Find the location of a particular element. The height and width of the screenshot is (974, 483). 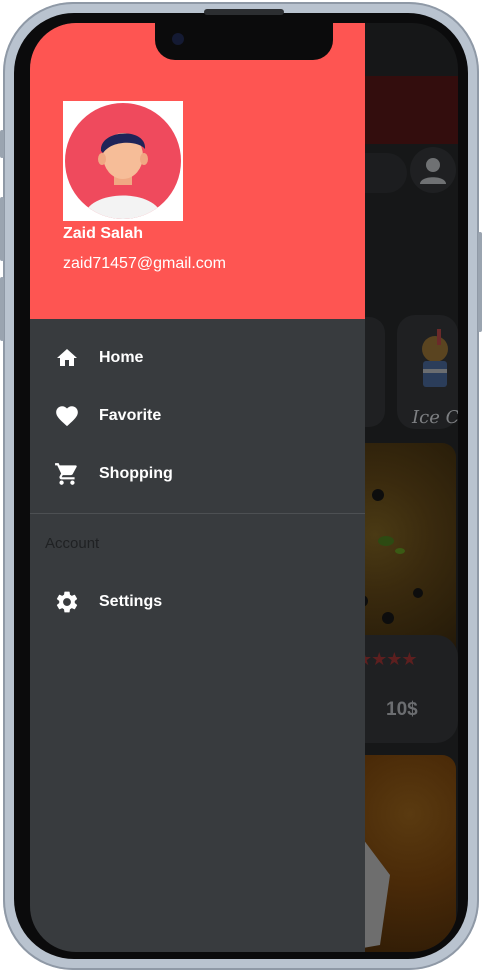

person-icon is located at coordinates (433, 171).